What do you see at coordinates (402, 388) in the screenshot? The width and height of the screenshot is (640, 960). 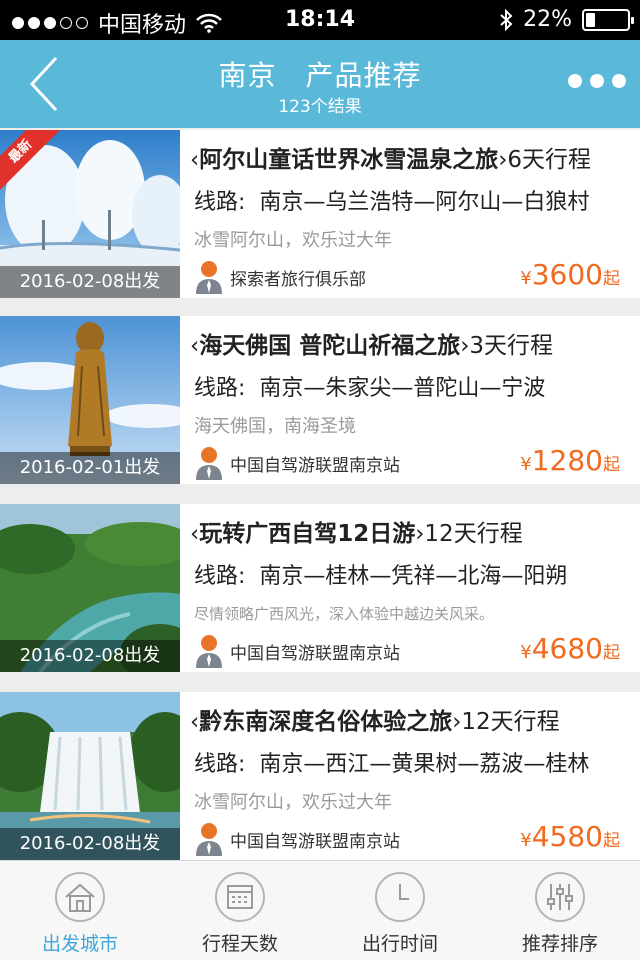 I see `route-text: 南京—朱家尖—普陀山—宁波` at bounding box center [402, 388].